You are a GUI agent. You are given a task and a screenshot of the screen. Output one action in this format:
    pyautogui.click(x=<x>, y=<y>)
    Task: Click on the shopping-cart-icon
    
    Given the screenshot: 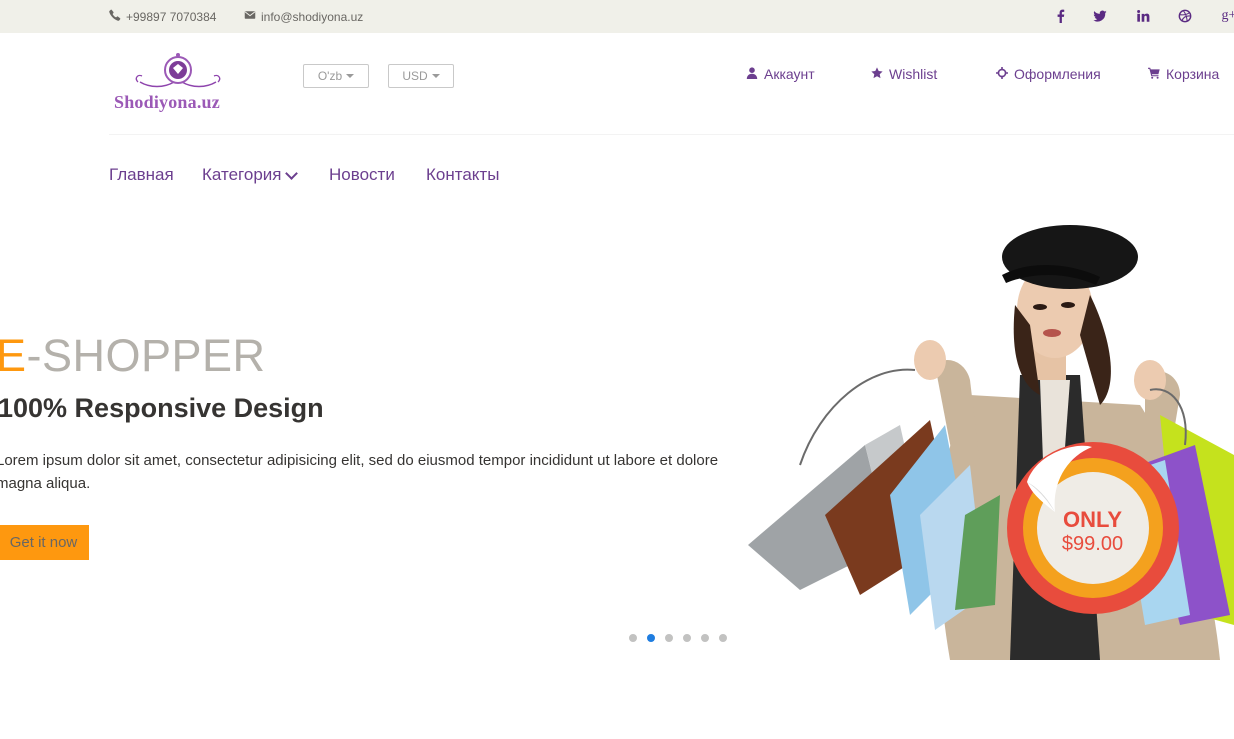 What is the action you would take?
    pyautogui.click(x=1154, y=74)
    